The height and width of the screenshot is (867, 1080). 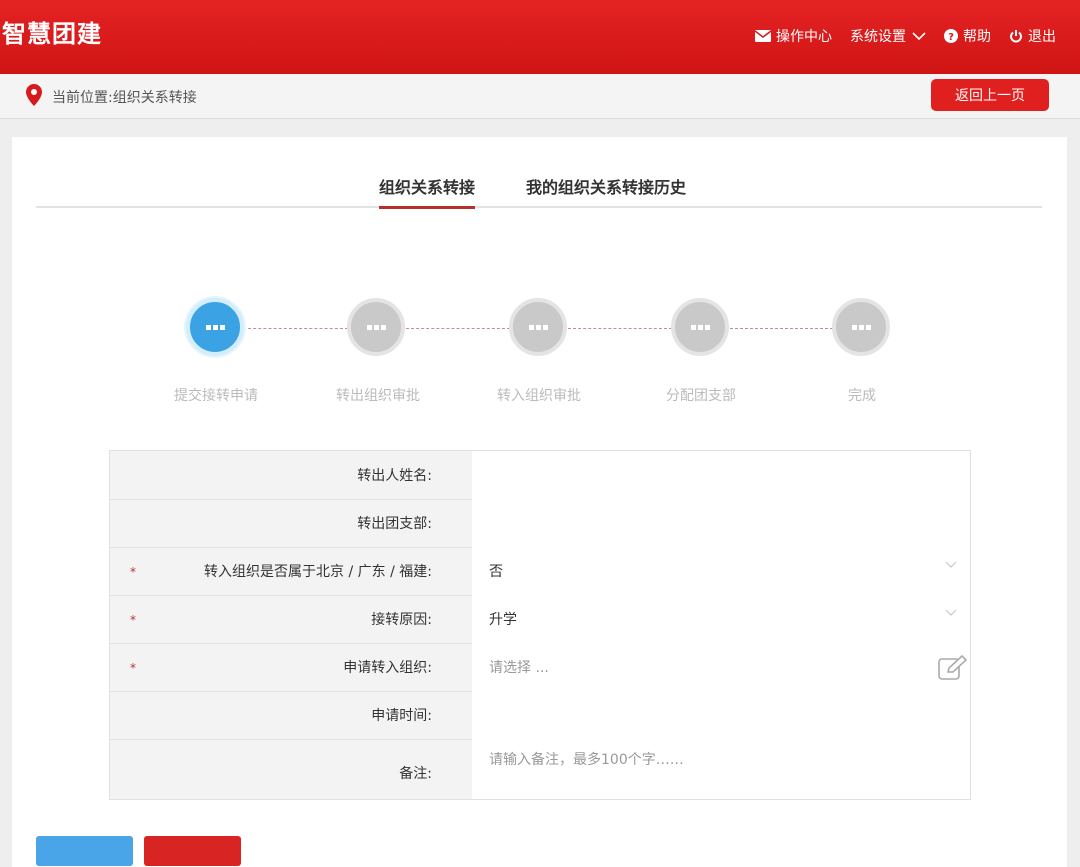 I want to click on primary-action-button, so click(x=84, y=851).